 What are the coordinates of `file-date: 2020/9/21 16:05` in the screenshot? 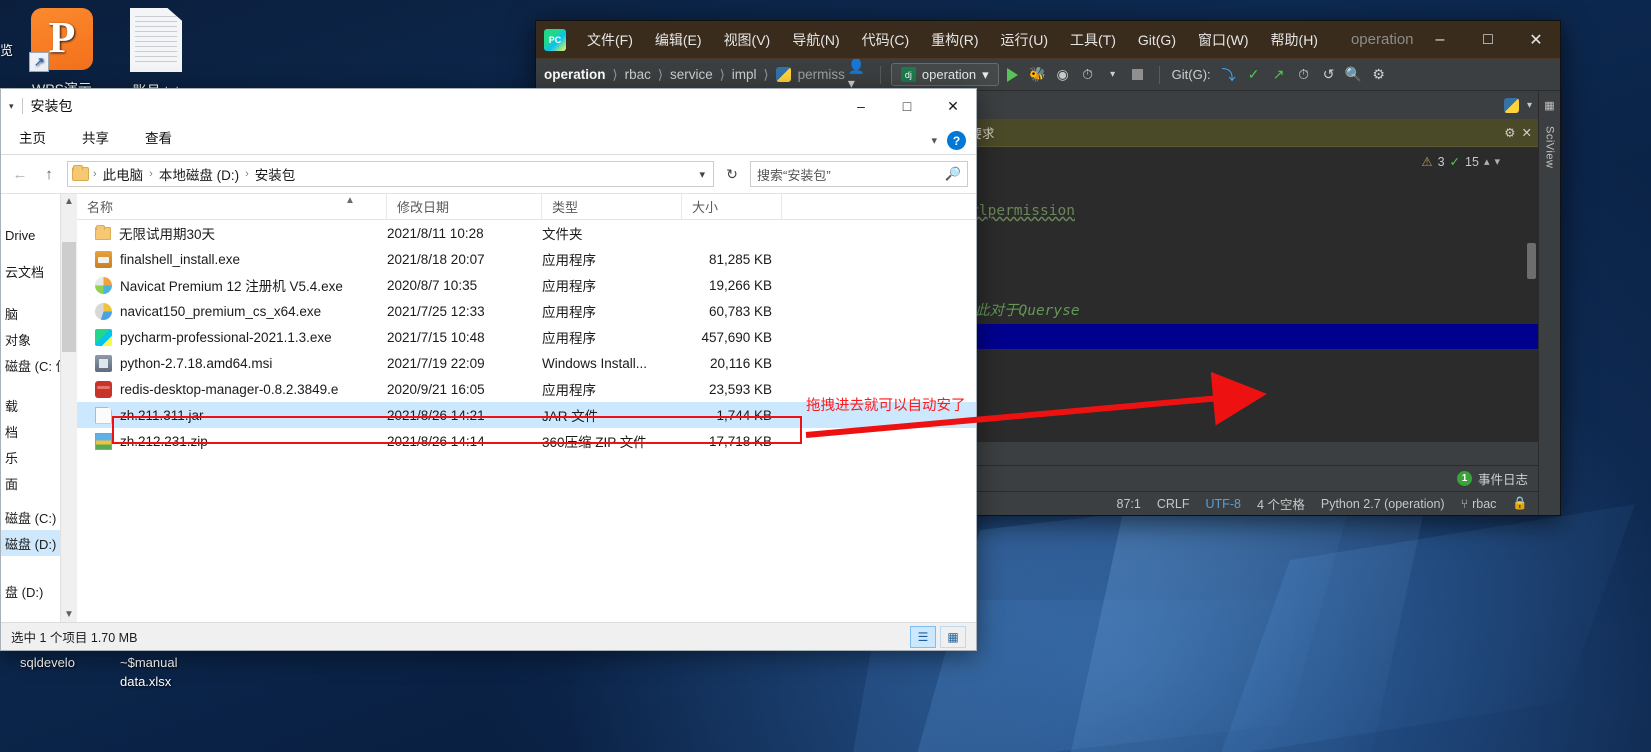 It's located at (436, 389).